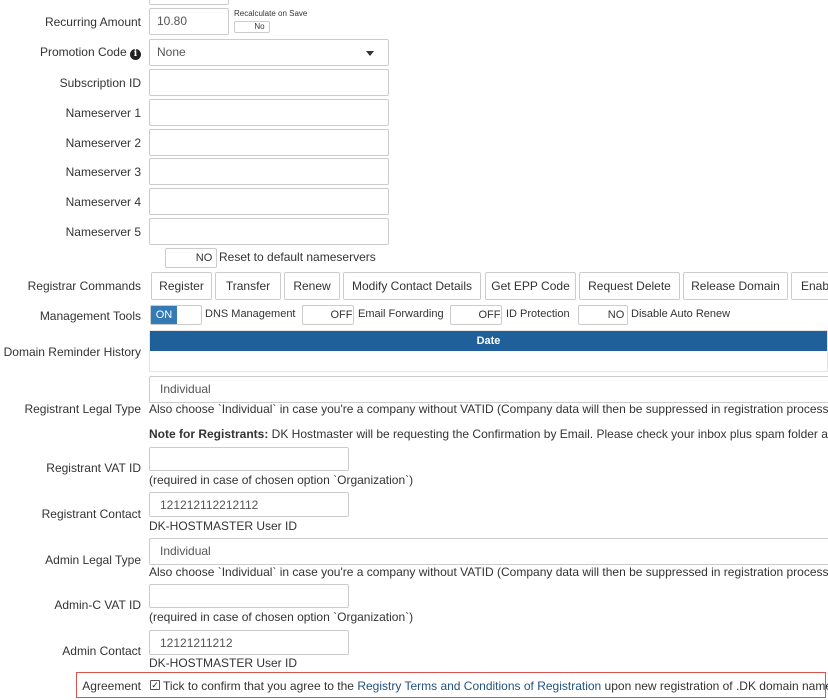 Image resolution: width=828 pixels, height=700 pixels. Describe the element at coordinates (111, 686) in the screenshot. I see `agreement-label: Agreement` at that location.